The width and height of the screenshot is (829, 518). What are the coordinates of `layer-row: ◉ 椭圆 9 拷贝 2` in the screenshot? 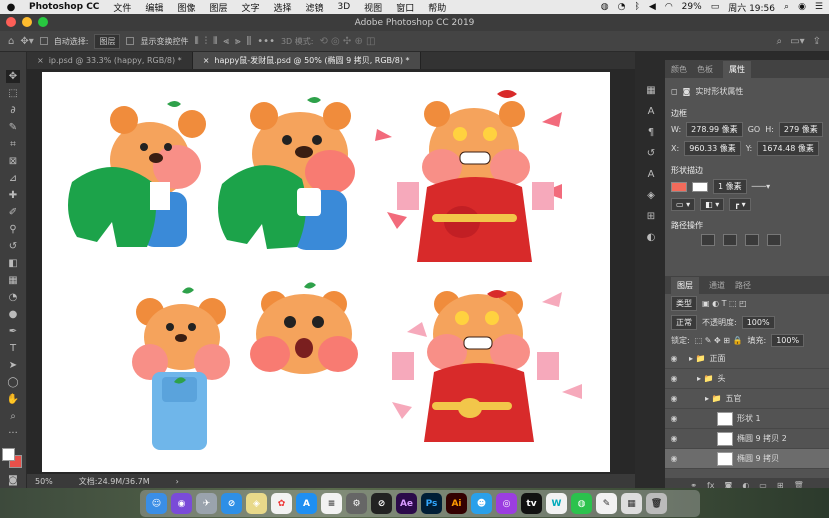 It's located at (747, 439).